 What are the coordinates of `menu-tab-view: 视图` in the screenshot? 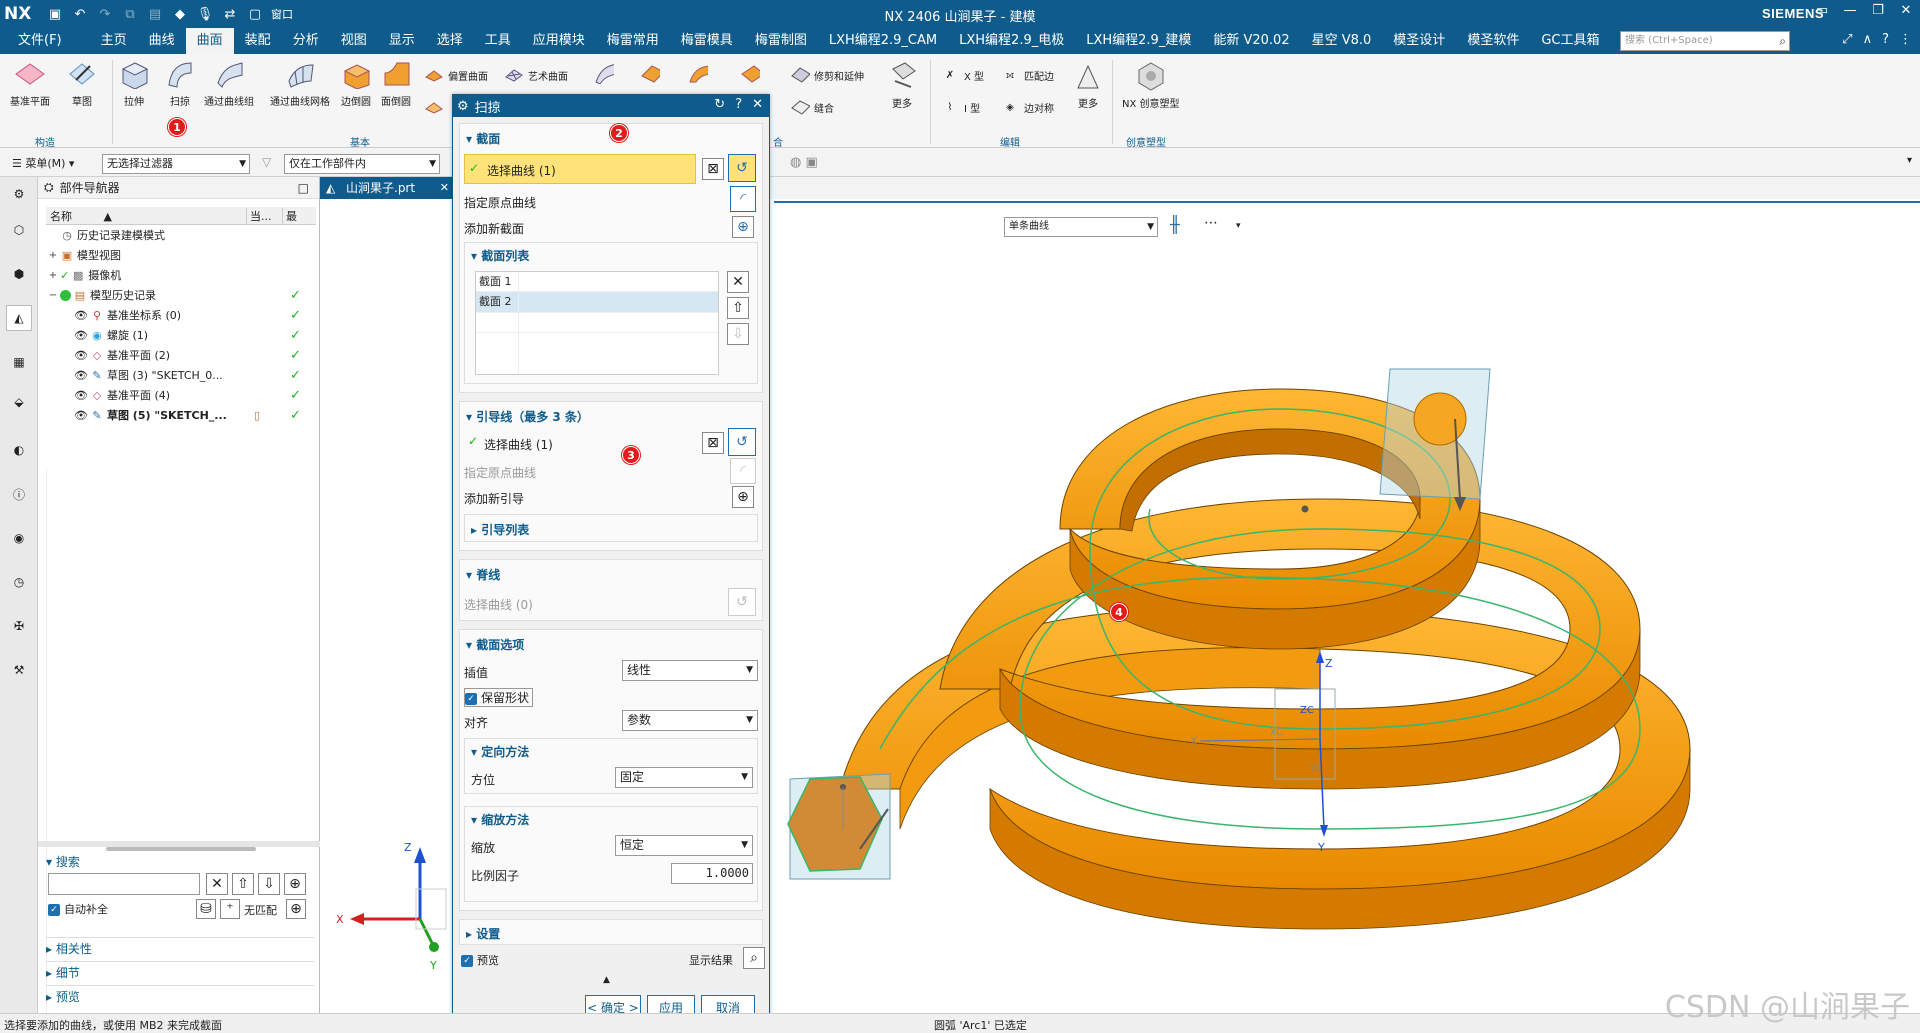 It's located at (354, 41).